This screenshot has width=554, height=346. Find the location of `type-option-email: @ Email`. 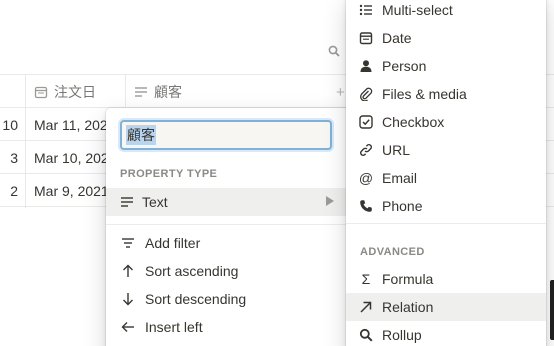

type-option-email: @ Email is located at coordinates (446, 178).